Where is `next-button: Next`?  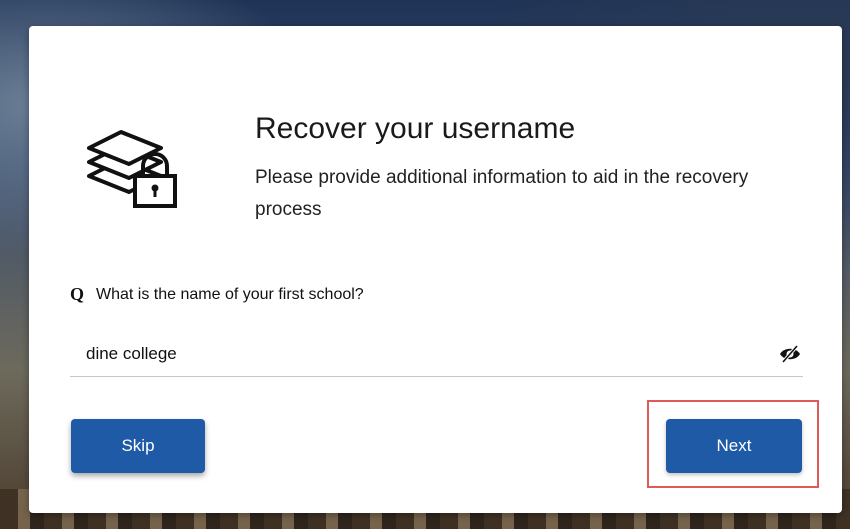 next-button: Next is located at coordinates (734, 446).